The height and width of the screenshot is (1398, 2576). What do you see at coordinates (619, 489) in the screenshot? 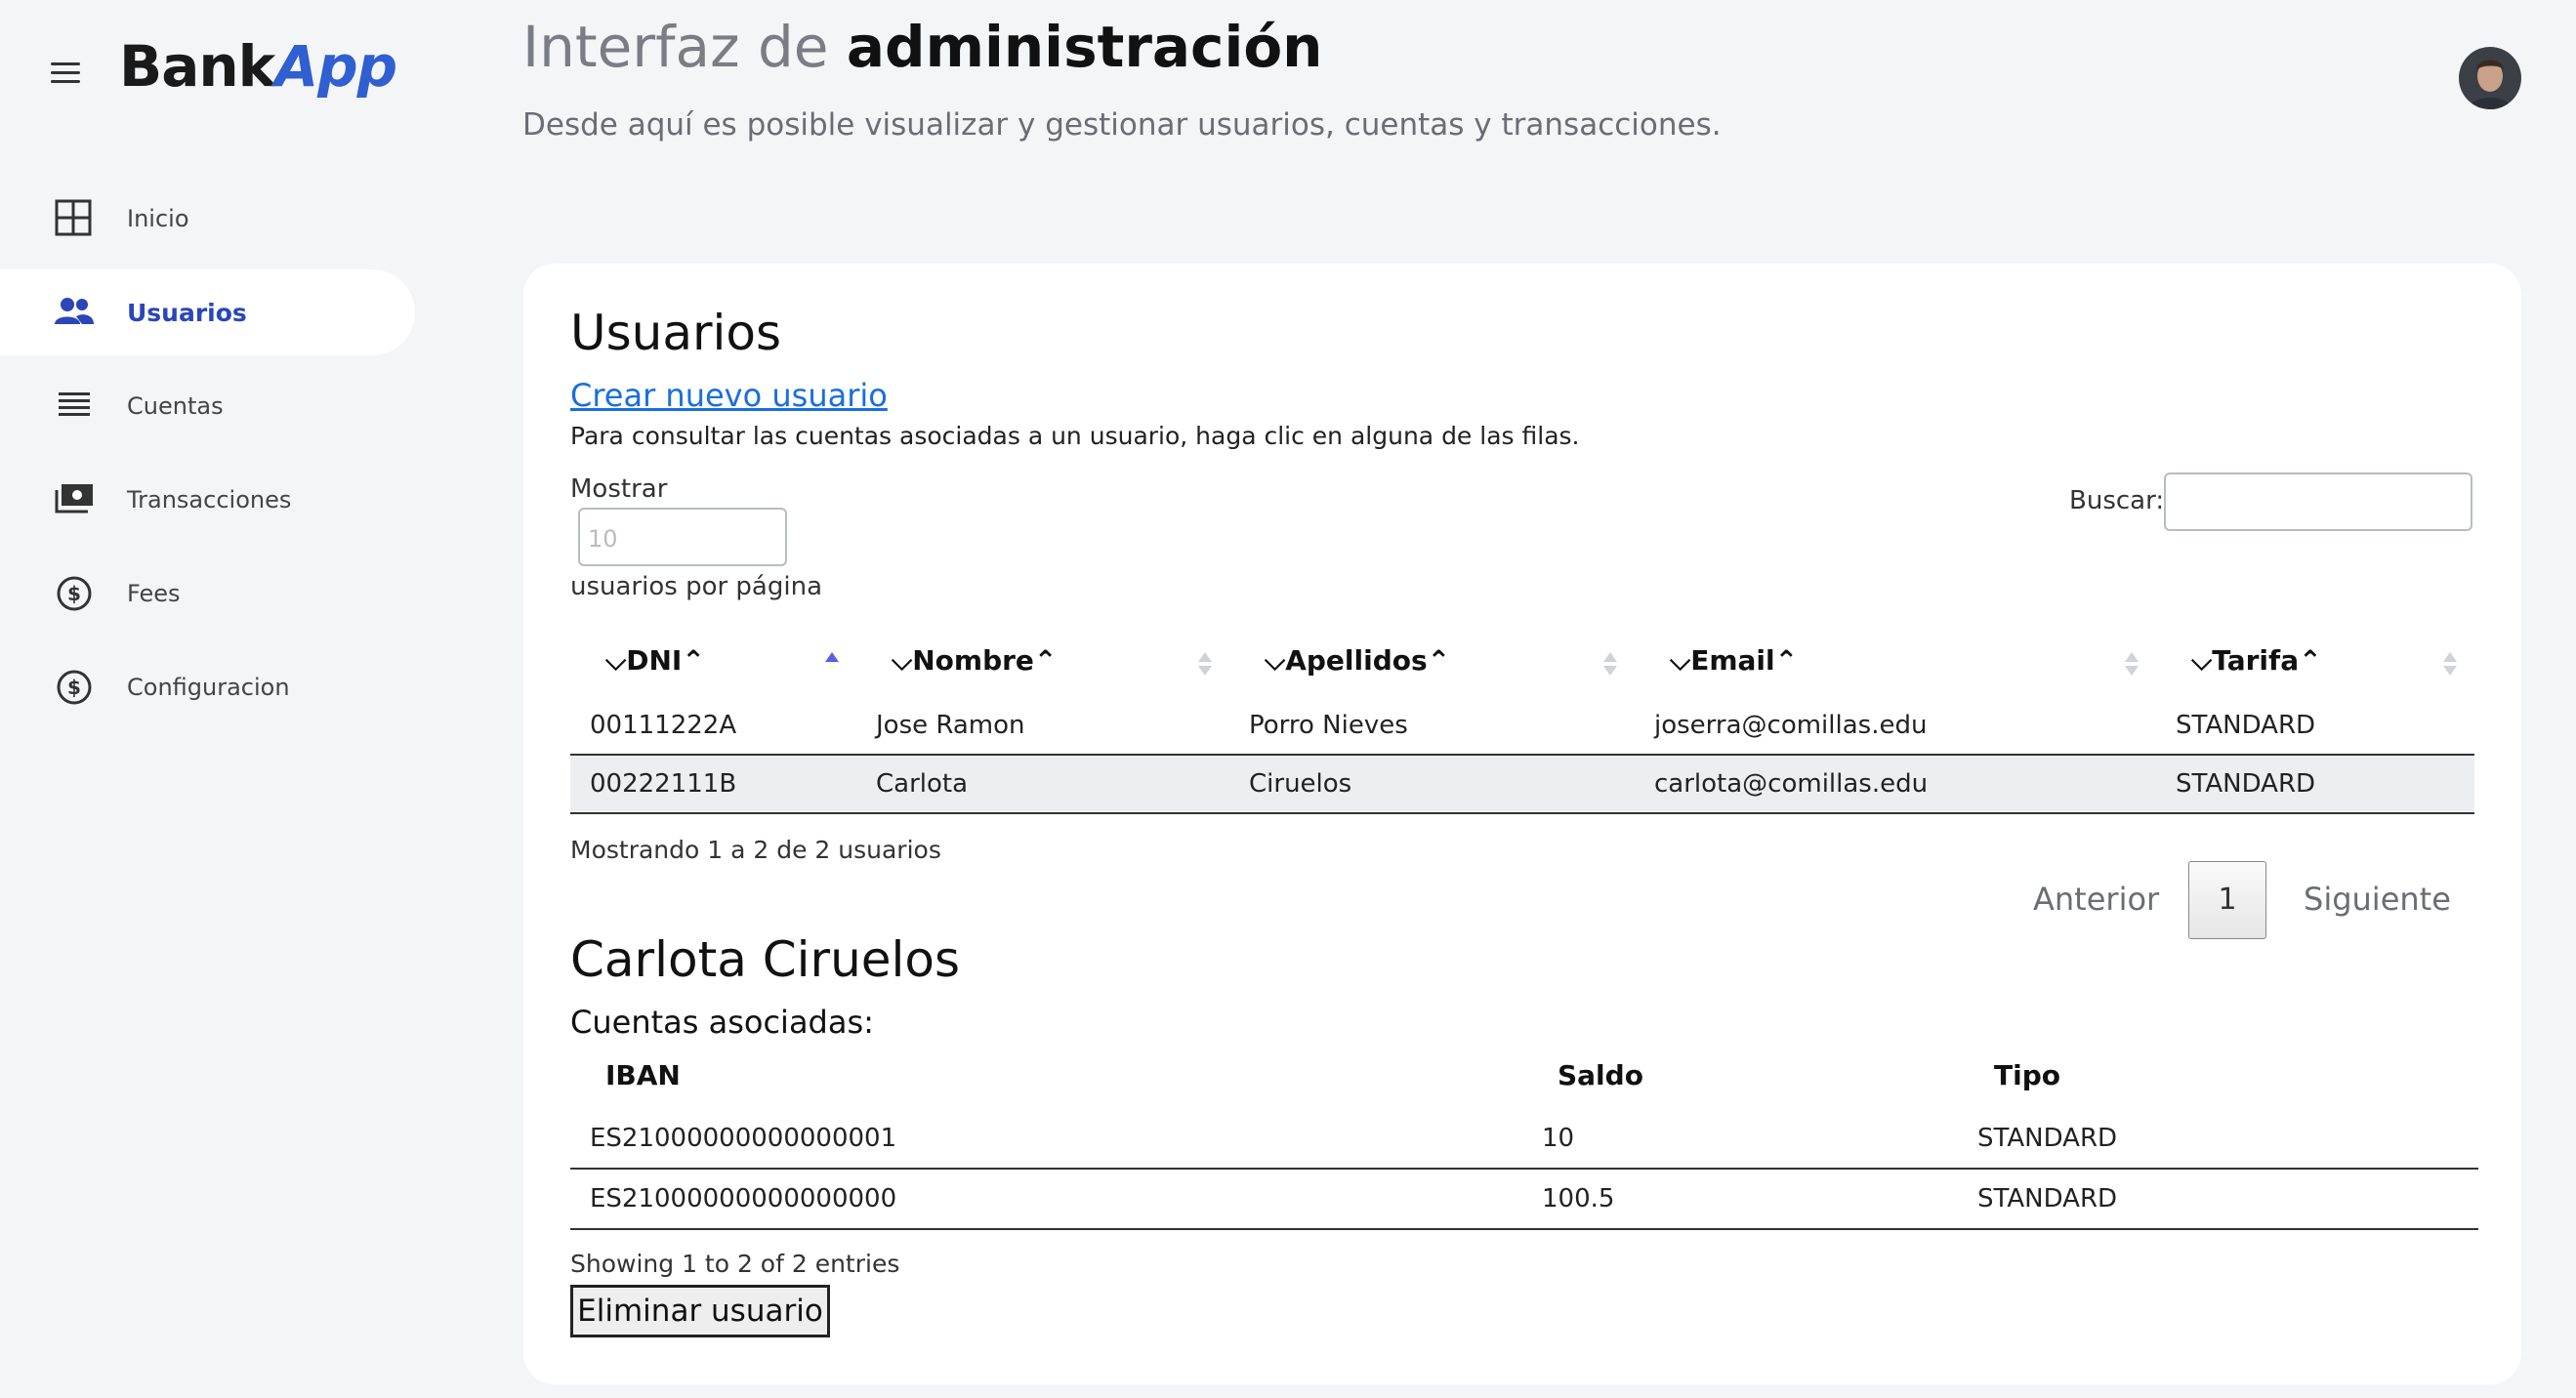
I see `show-label: Mostrar` at bounding box center [619, 489].